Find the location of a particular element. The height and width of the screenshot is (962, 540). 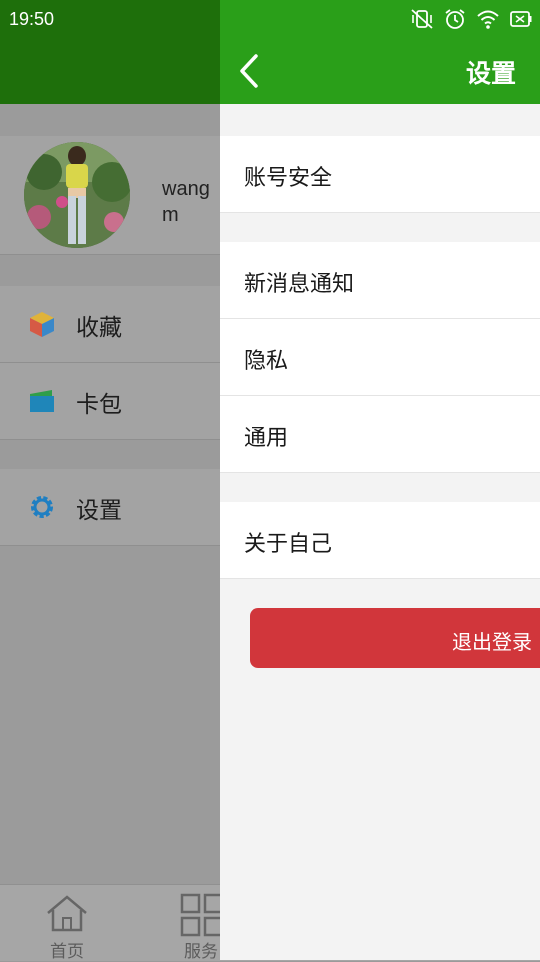

back-arrow-icon is located at coordinates (253, 71).